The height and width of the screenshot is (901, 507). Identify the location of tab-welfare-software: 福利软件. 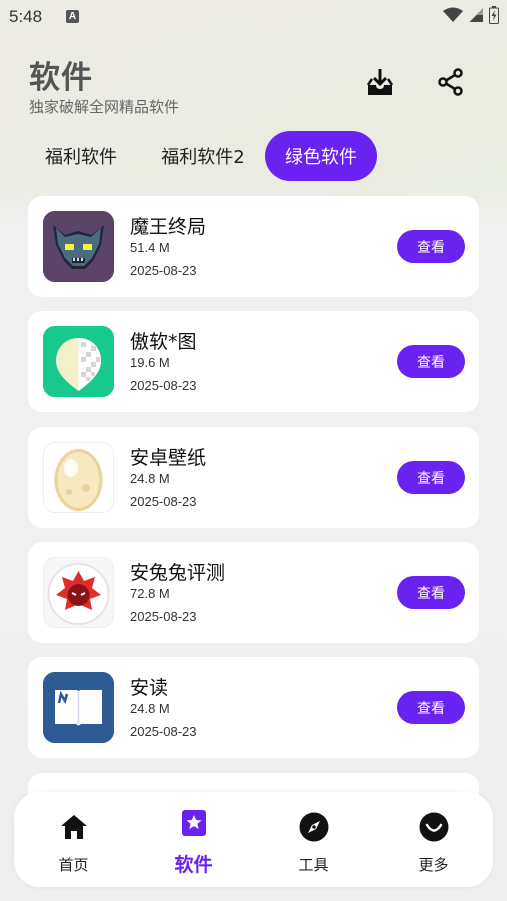
(85, 156).